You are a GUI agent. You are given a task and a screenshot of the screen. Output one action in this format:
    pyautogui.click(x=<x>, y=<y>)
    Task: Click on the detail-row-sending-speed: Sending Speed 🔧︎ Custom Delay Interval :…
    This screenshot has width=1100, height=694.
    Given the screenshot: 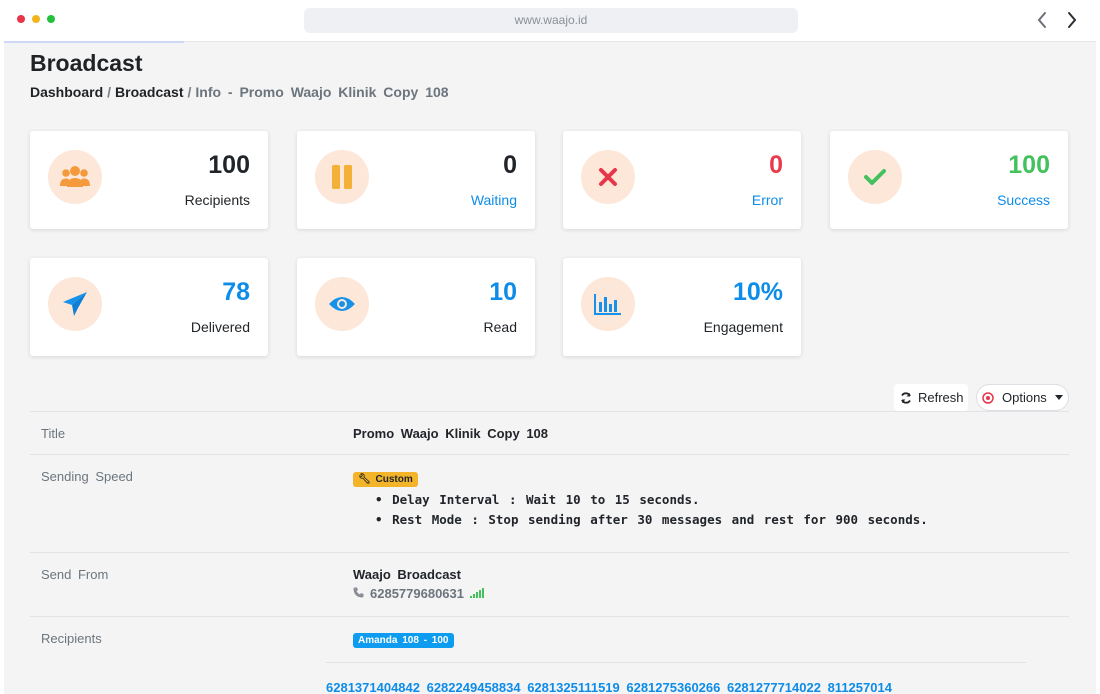 What is the action you would take?
    pyautogui.click(x=549, y=503)
    